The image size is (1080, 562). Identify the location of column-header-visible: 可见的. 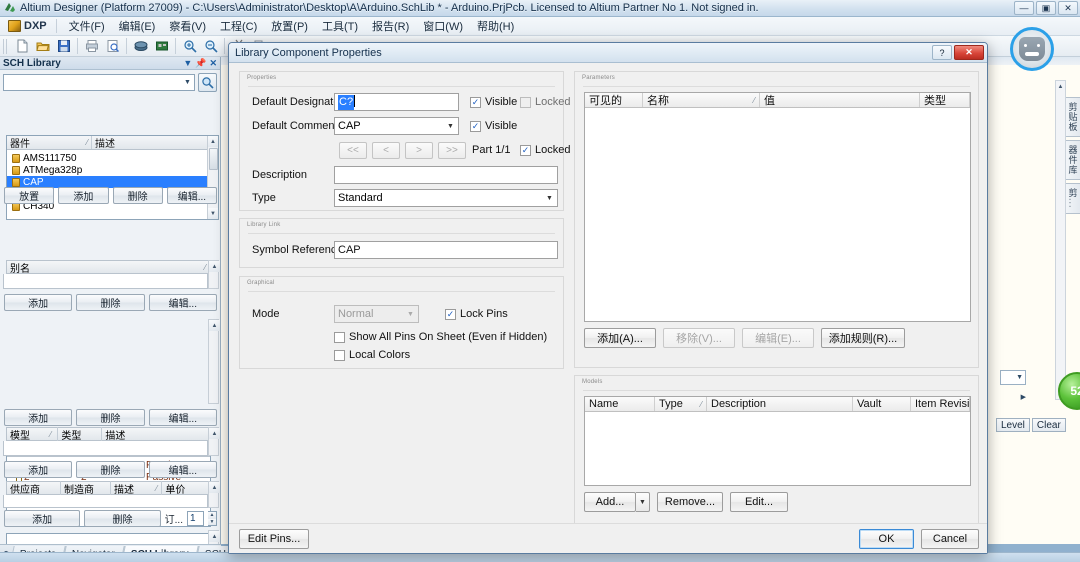
(614, 100).